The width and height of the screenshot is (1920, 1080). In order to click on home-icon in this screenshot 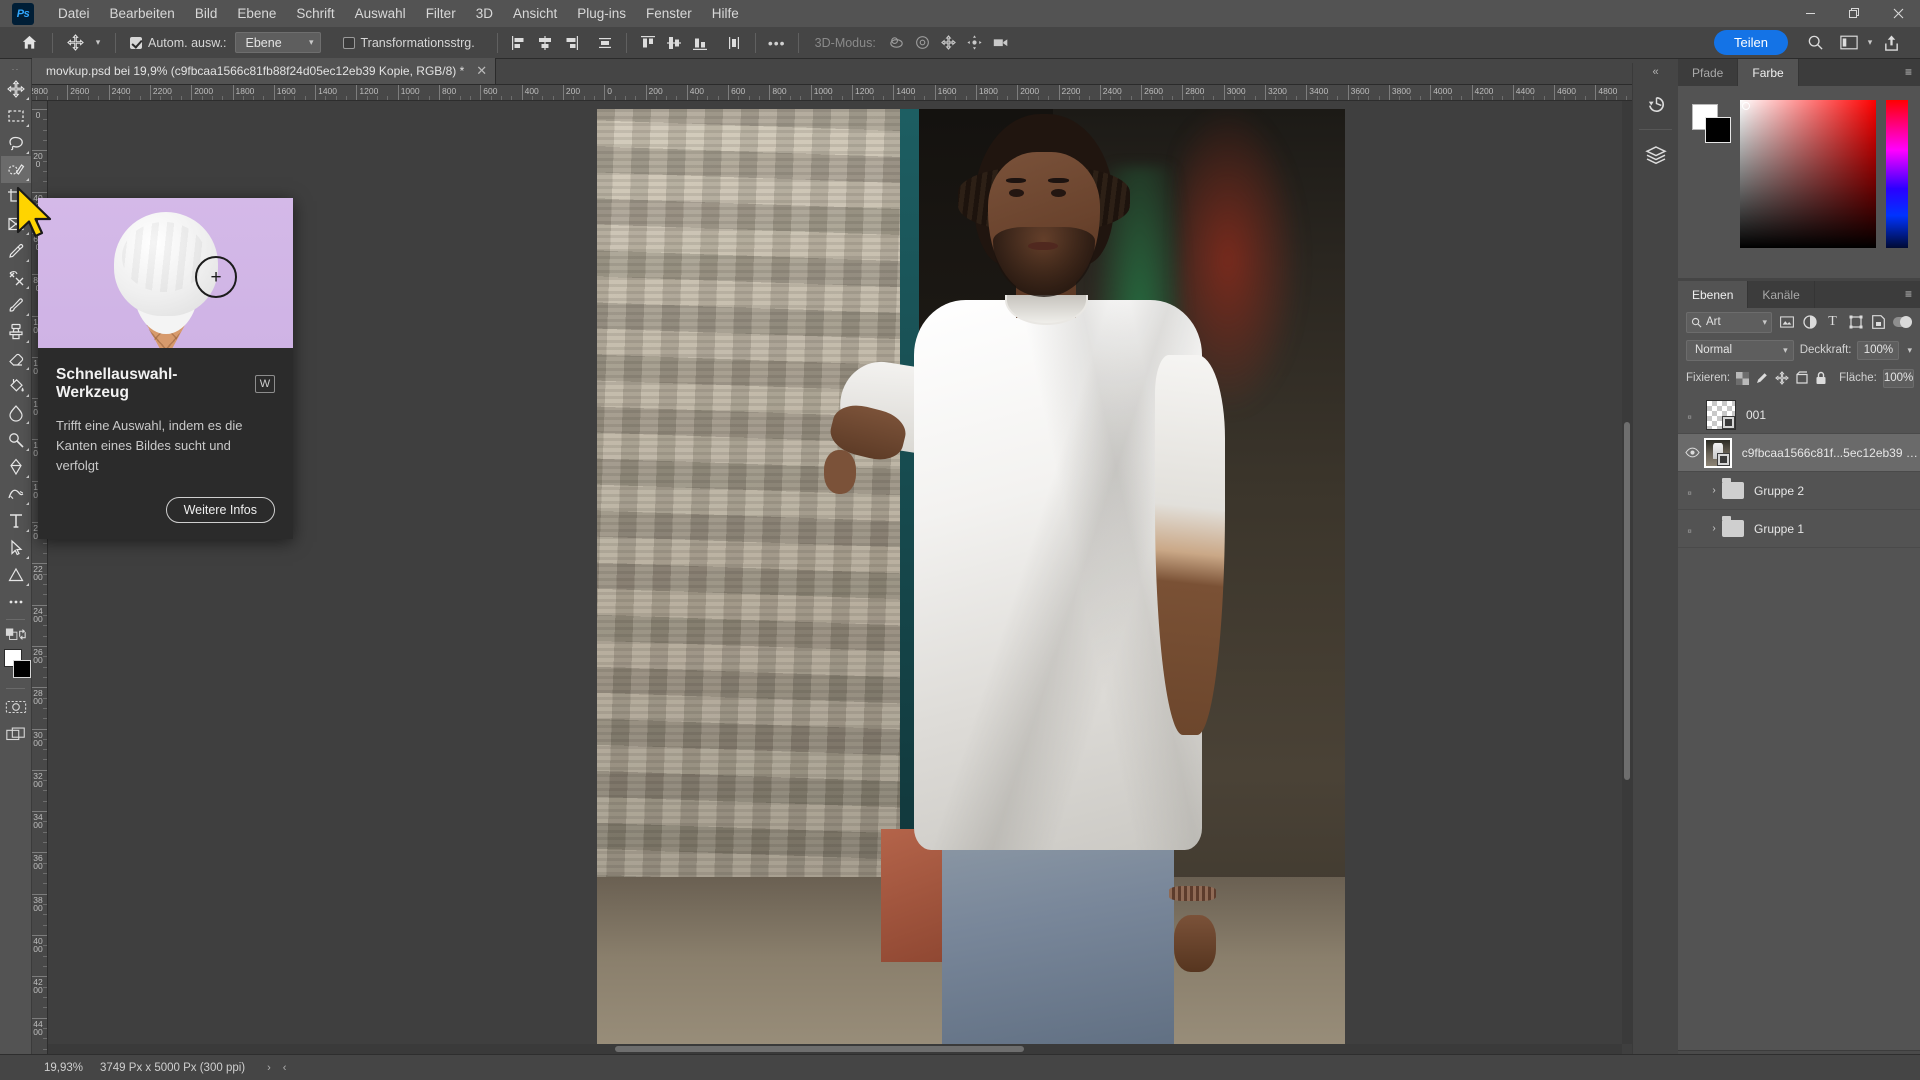, I will do `click(29, 43)`.